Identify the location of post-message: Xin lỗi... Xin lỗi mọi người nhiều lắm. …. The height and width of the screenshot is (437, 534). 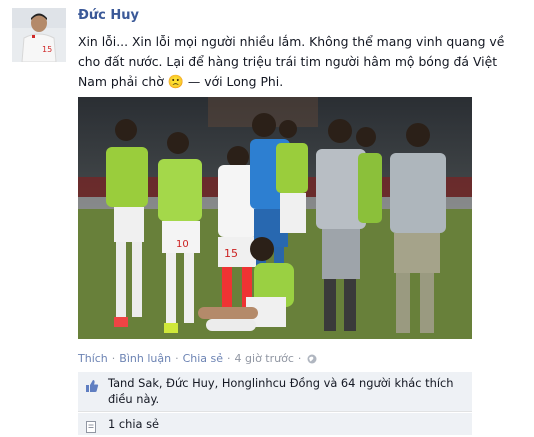
(291, 61).